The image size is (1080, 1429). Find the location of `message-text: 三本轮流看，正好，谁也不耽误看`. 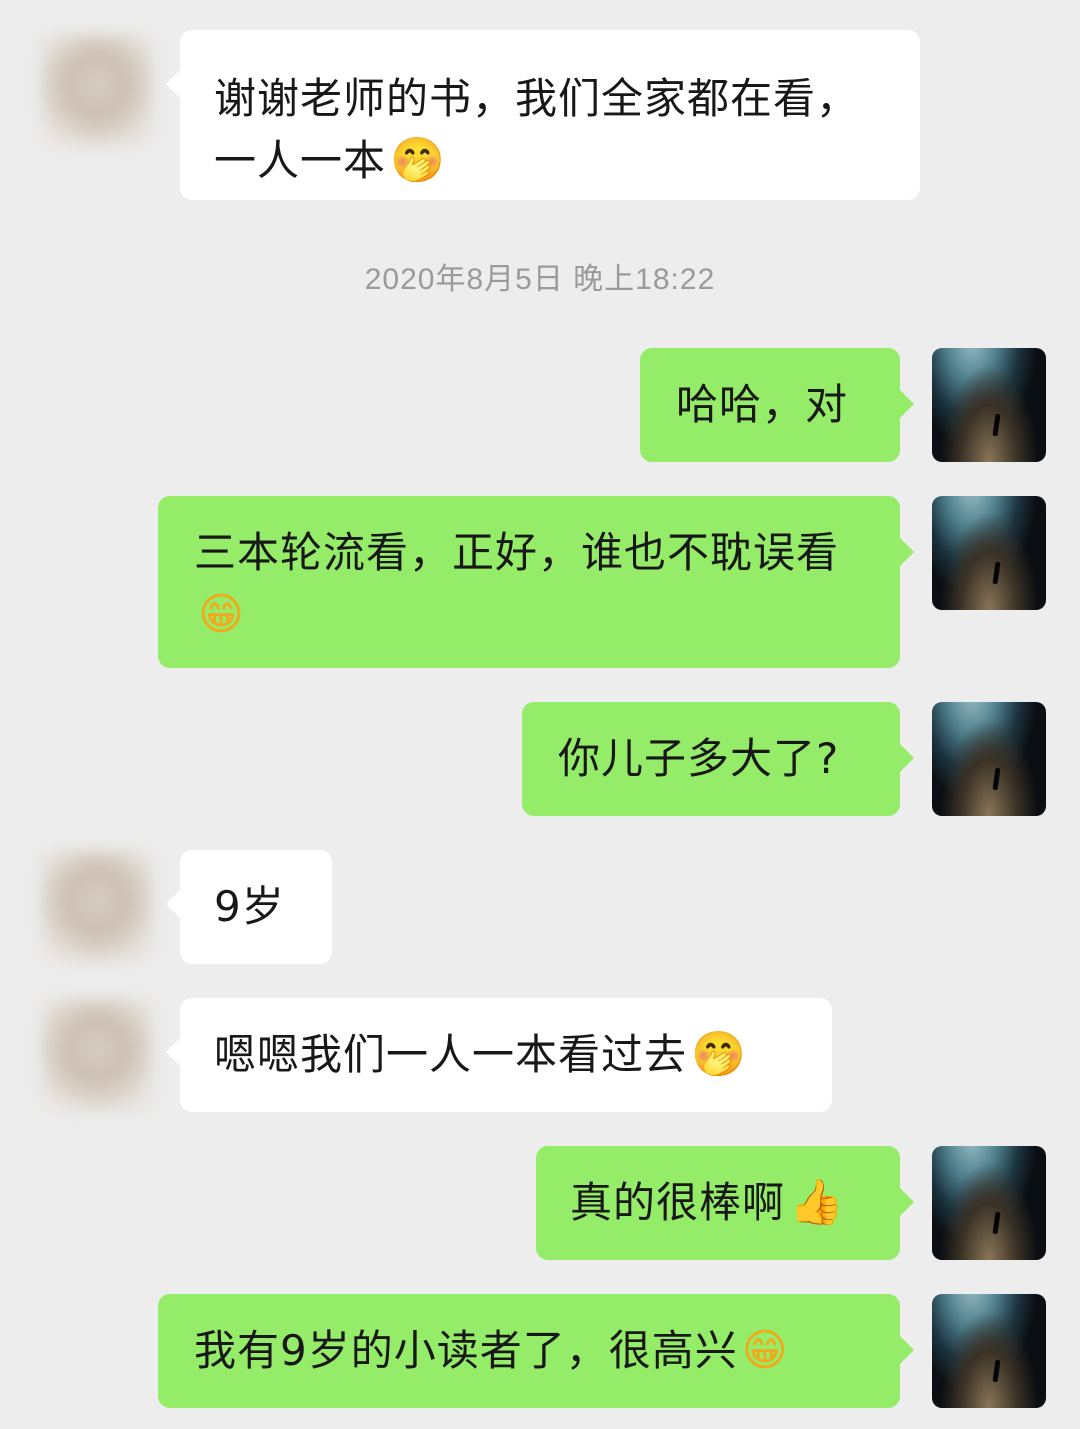

message-text: 三本轮流看，正好，谁也不耽误看 is located at coordinates (517, 552).